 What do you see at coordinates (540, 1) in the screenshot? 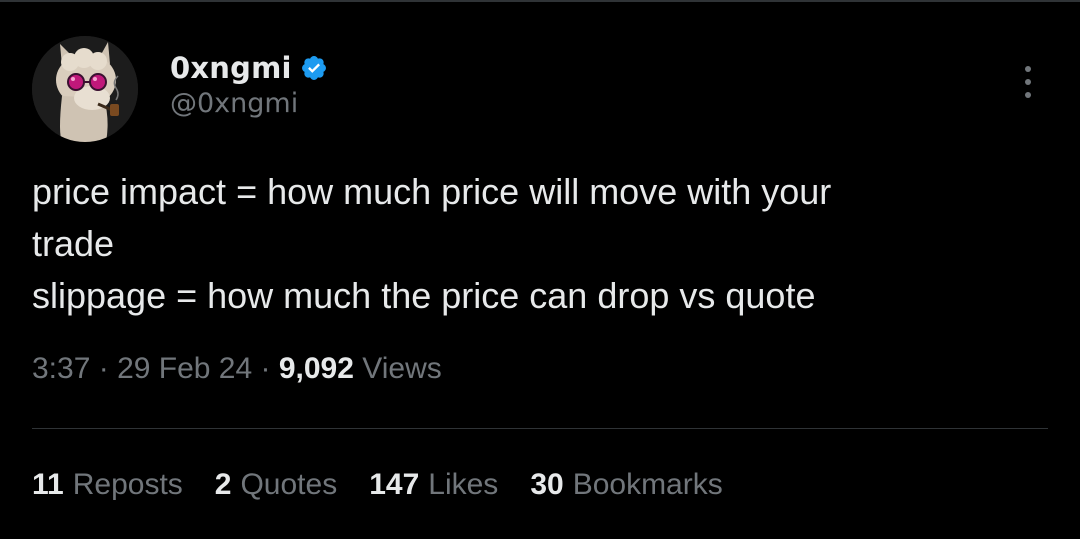
I see `top-divider` at bounding box center [540, 1].